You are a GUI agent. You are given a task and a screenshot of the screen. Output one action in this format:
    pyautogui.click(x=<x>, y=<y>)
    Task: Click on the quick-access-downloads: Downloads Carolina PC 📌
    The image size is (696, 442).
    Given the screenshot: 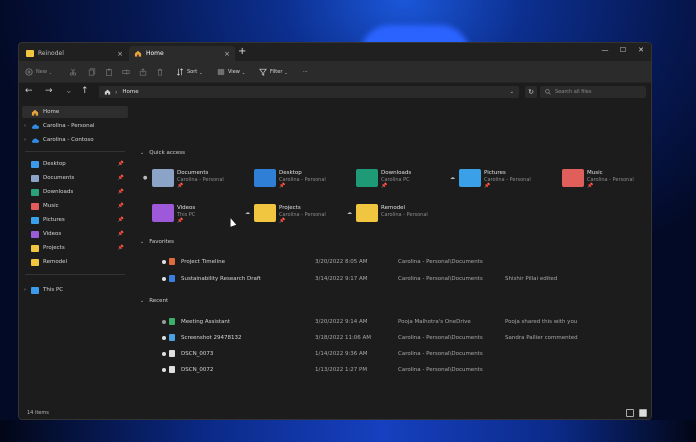 What is the action you would take?
    pyautogui.click(x=406, y=179)
    